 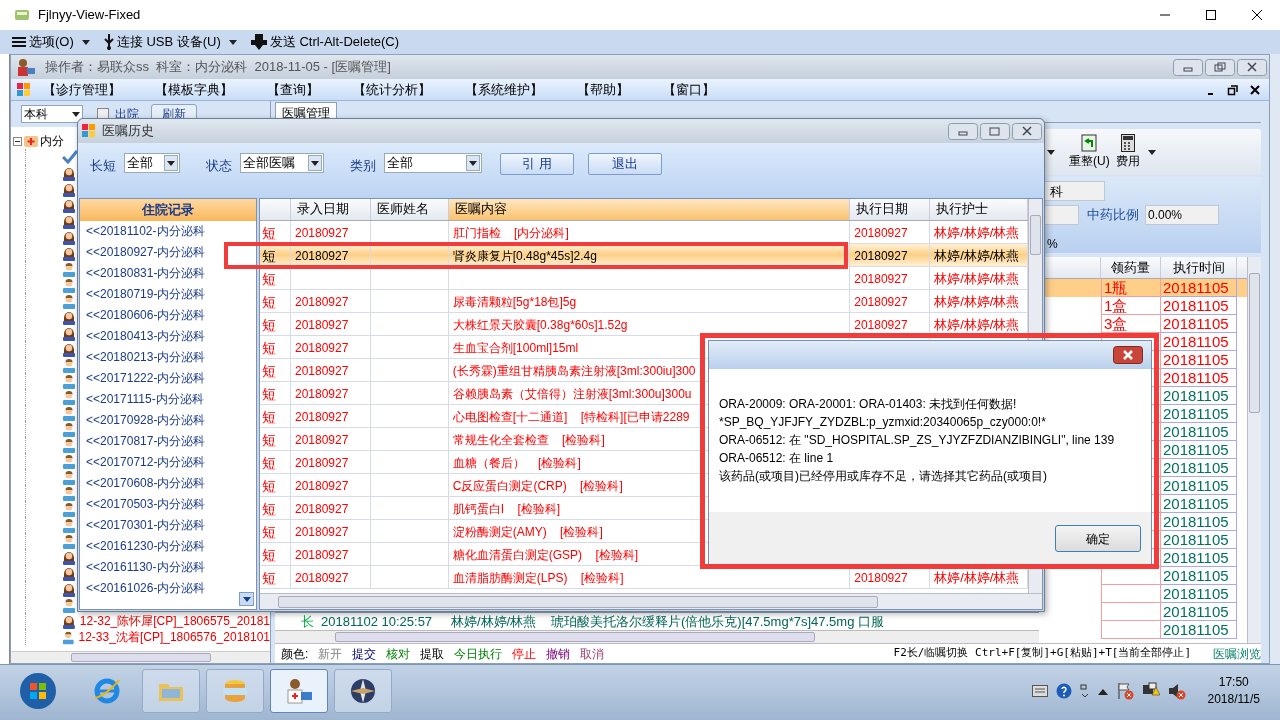 I want to click on record-item: <<20161026-内分泌科, so click(x=146, y=588).